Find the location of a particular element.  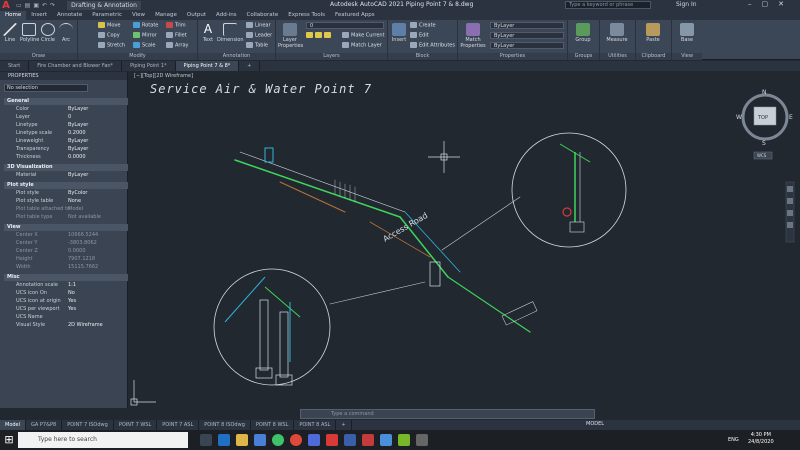

property-row: Plot style table None is located at coordinates (66, 201).